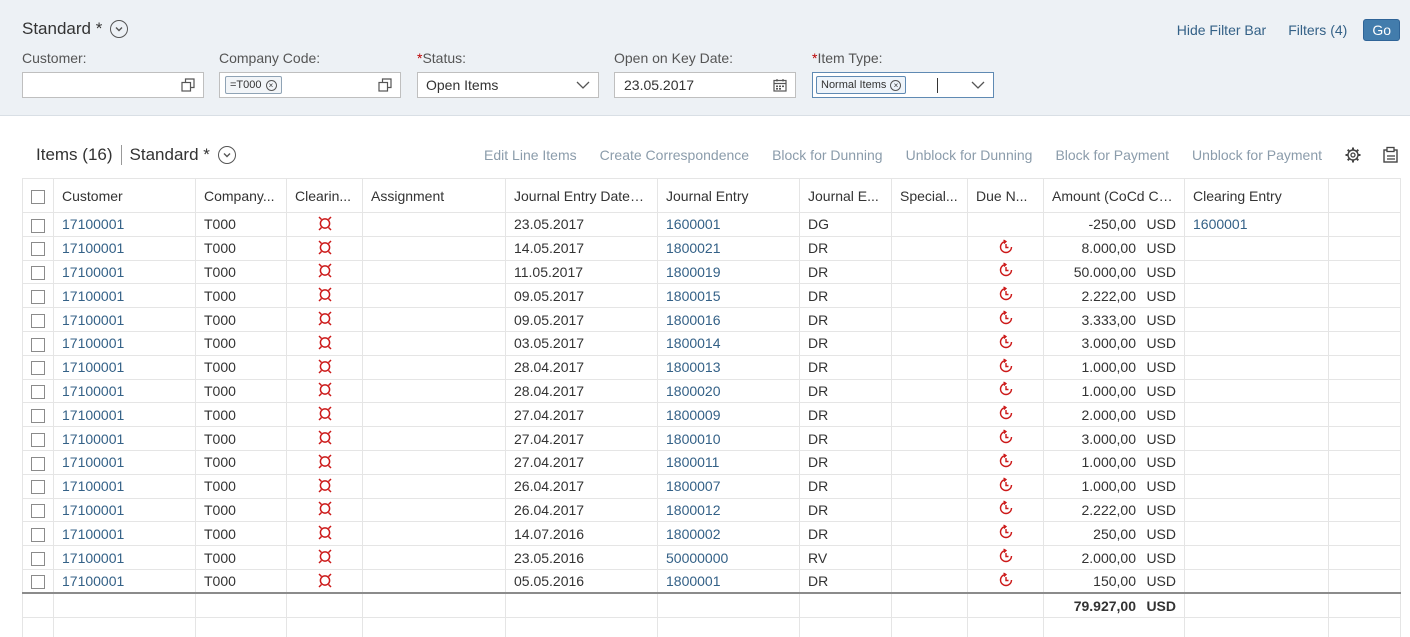 This screenshot has width=1410, height=637. I want to click on filters-button: Filters (4), so click(1317, 30).